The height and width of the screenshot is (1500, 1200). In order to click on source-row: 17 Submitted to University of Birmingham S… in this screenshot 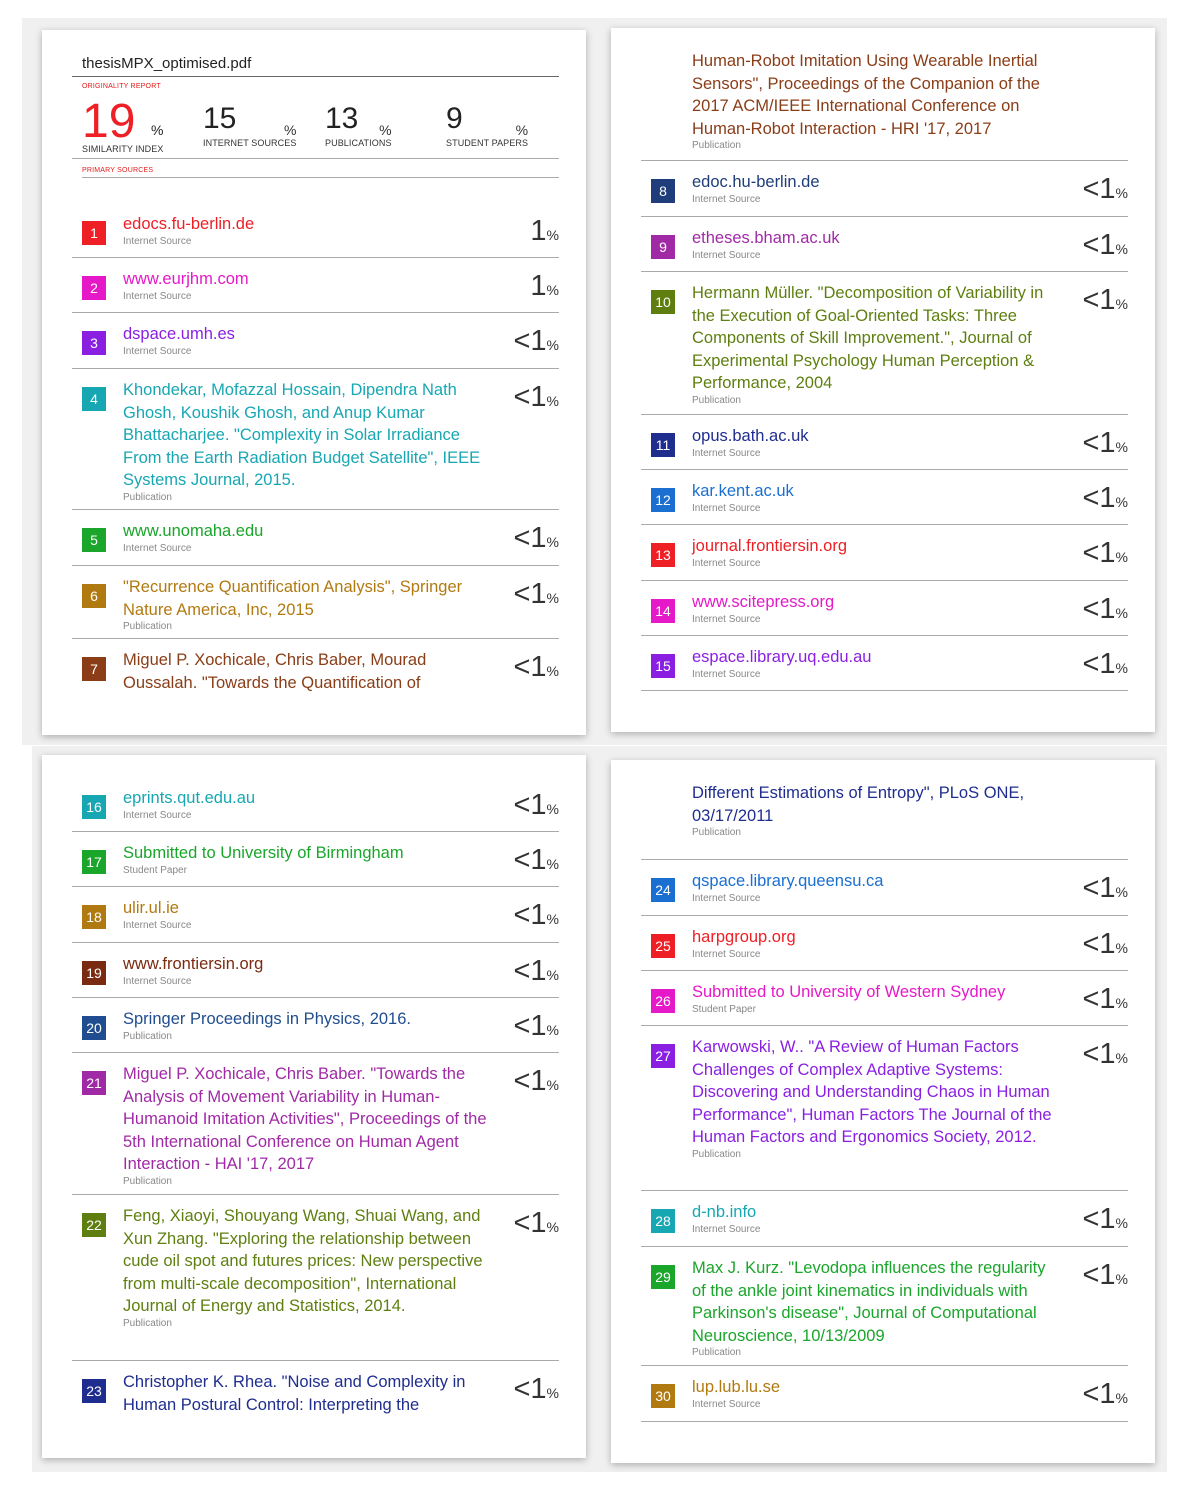, I will do `click(315, 859)`.